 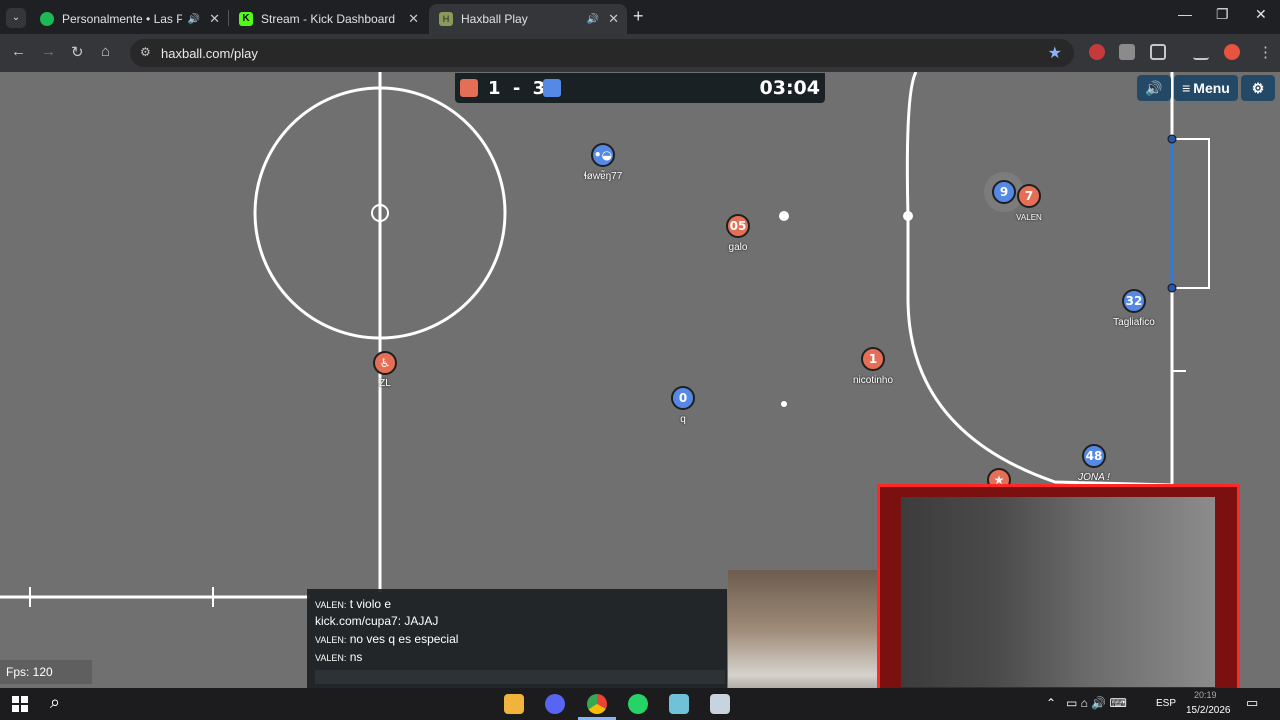 I want to click on goal-net, so click(x=1191, y=213).